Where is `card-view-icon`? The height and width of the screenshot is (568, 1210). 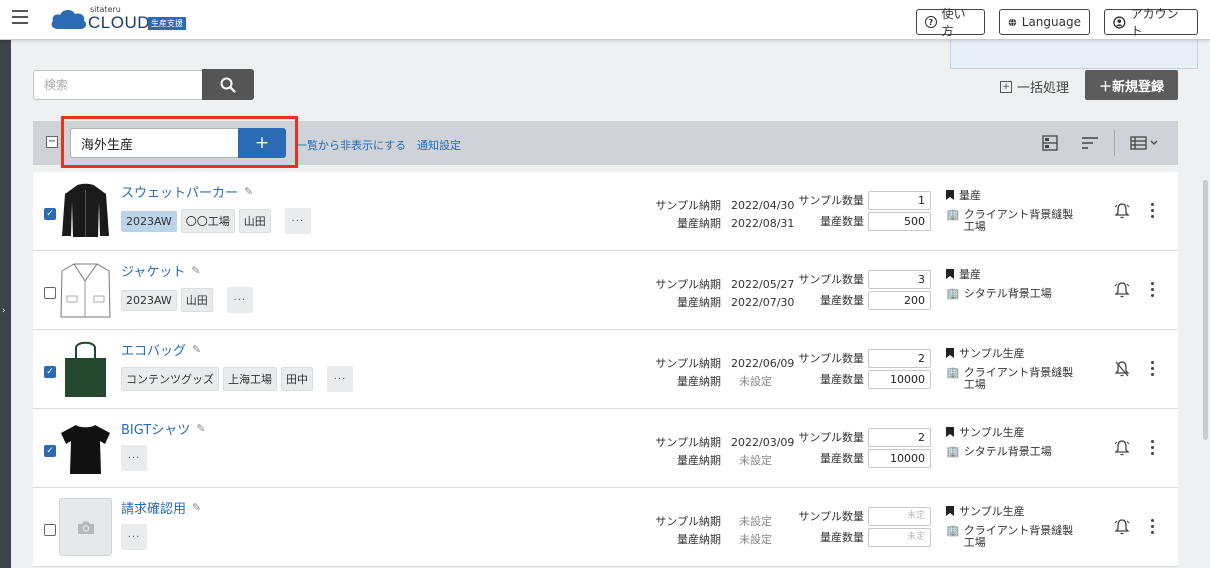 card-view-icon is located at coordinates (1050, 143).